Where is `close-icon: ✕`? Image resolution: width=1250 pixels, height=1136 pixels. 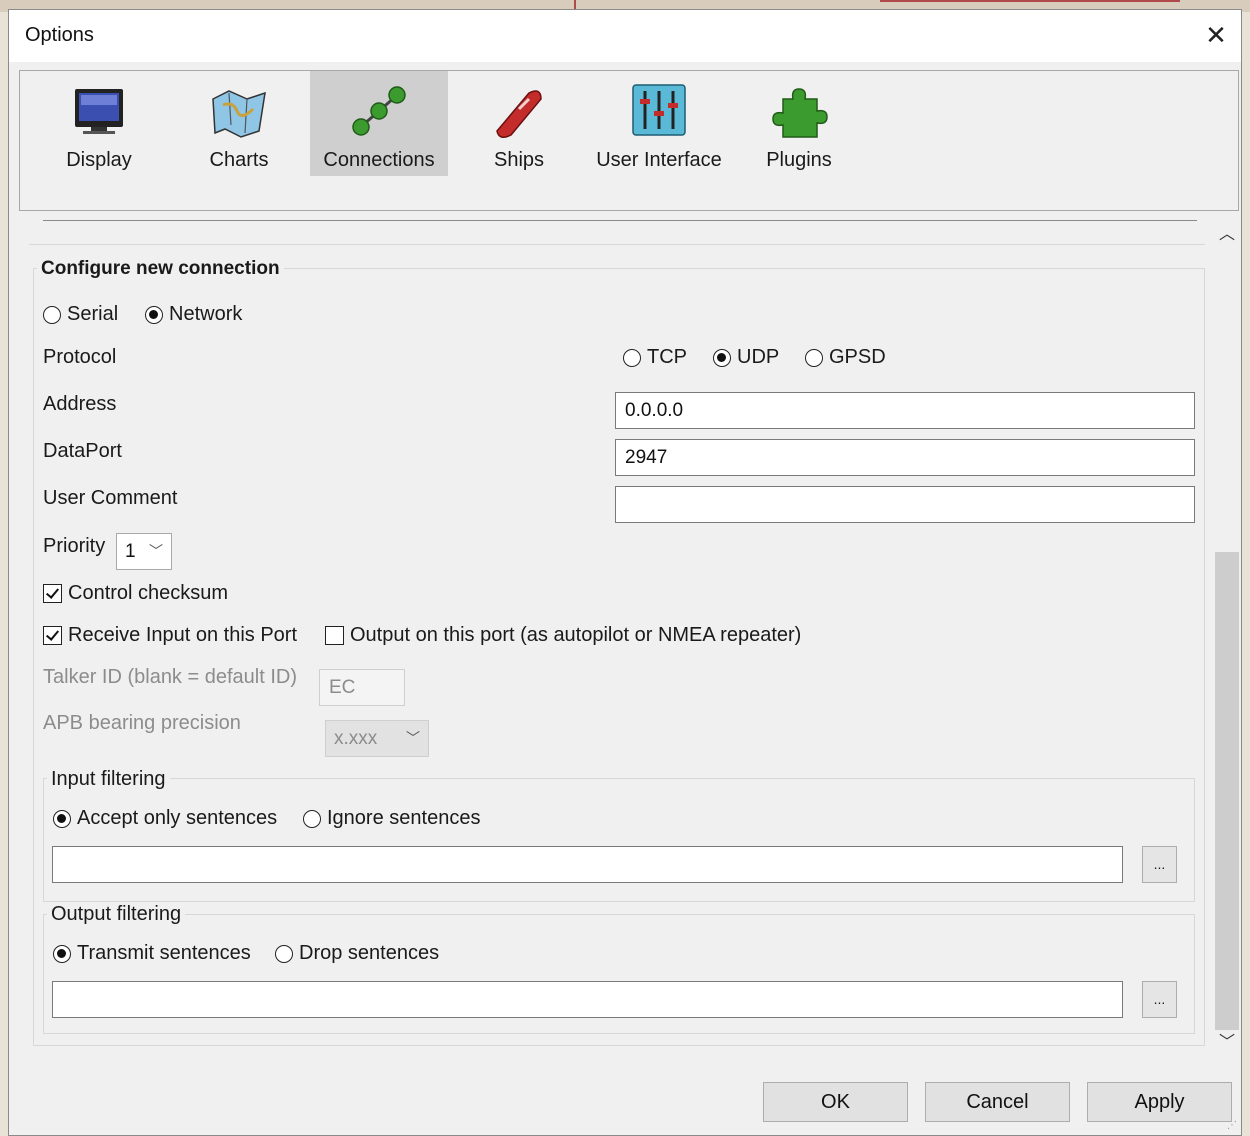 close-icon: ✕ is located at coordinates (1216, 35).